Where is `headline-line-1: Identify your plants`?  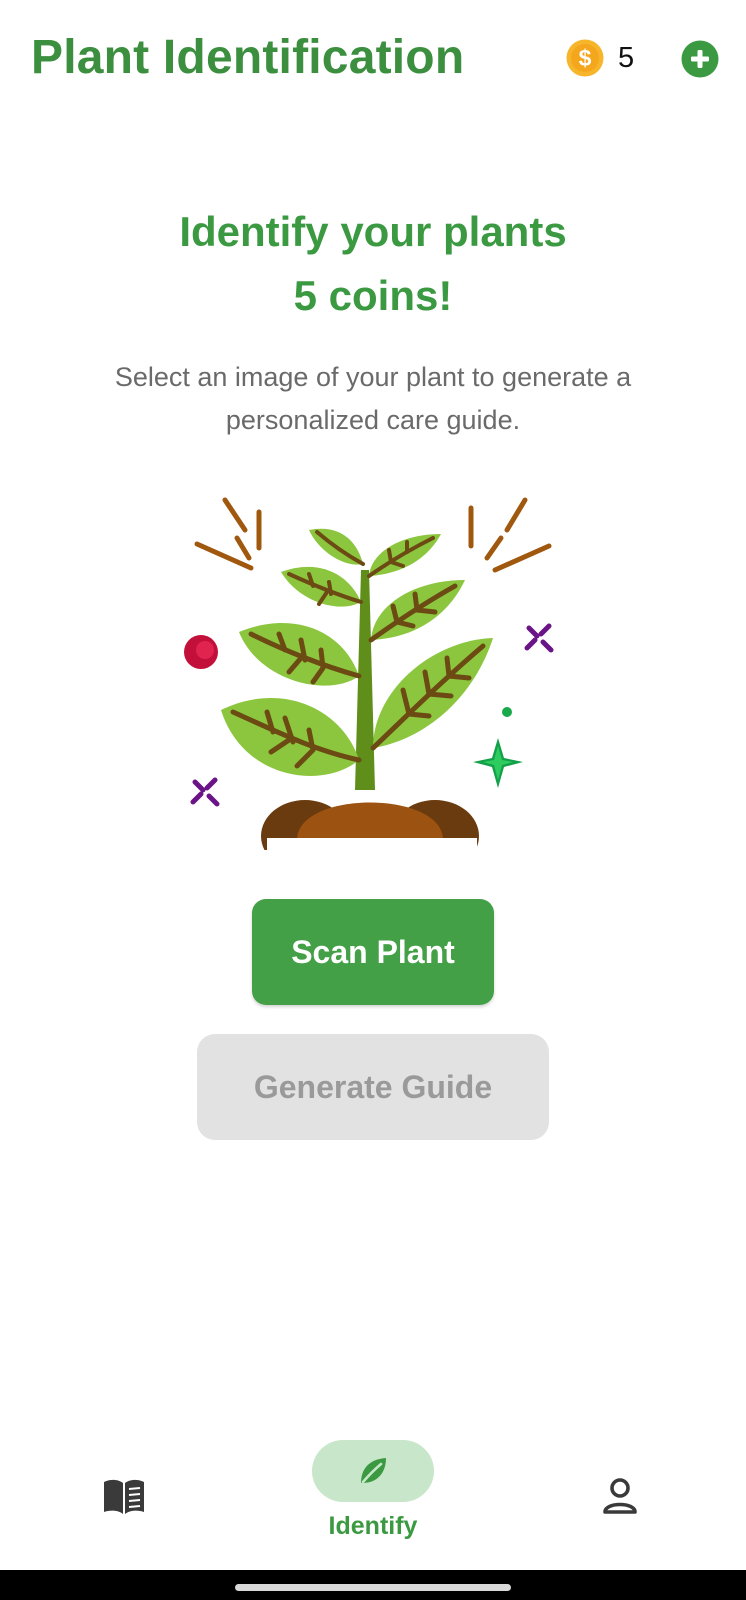 headline-line-1: Identify your plants is located at coordinates (373, 231).